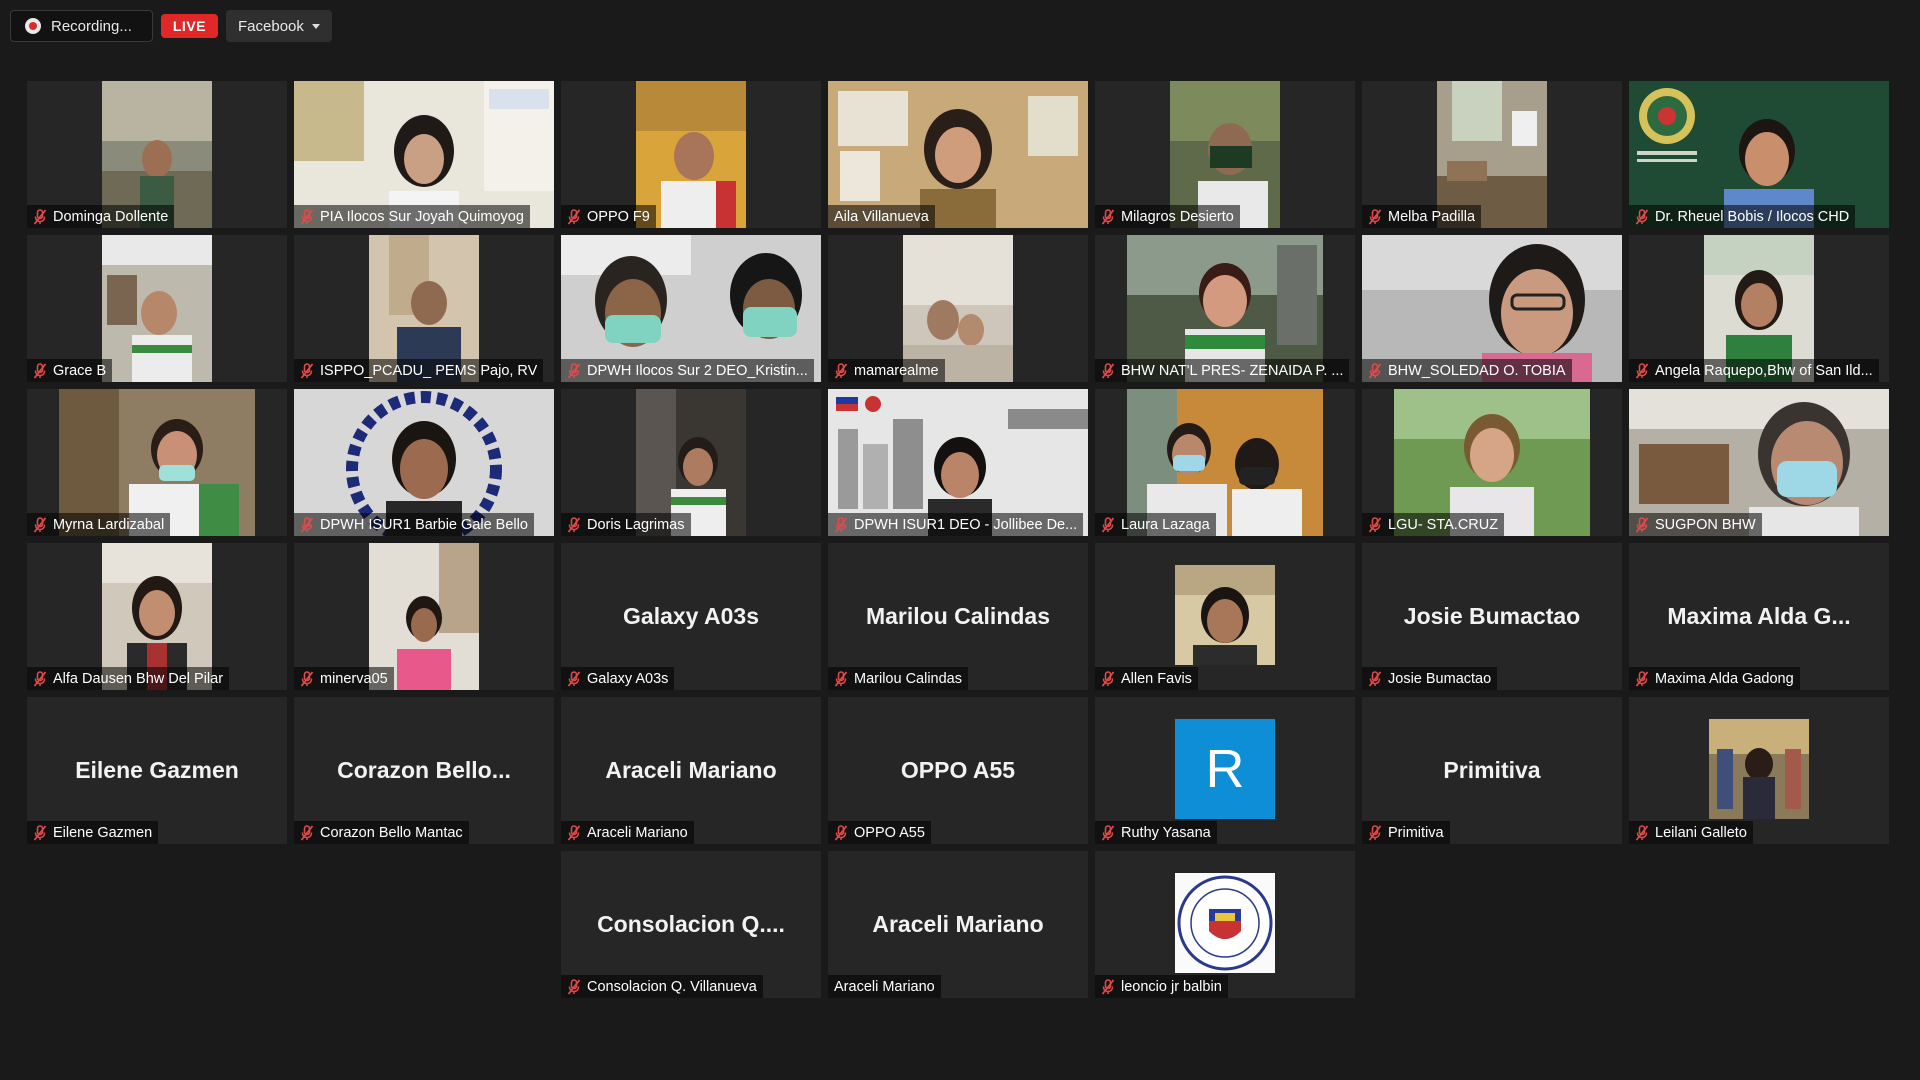 Image resolution: width=1920 pixels, height=1080 pixels. I want to click on name-tag: ISPPO_PCADU_ PEMS Pajo, RV, so click(419, 370).